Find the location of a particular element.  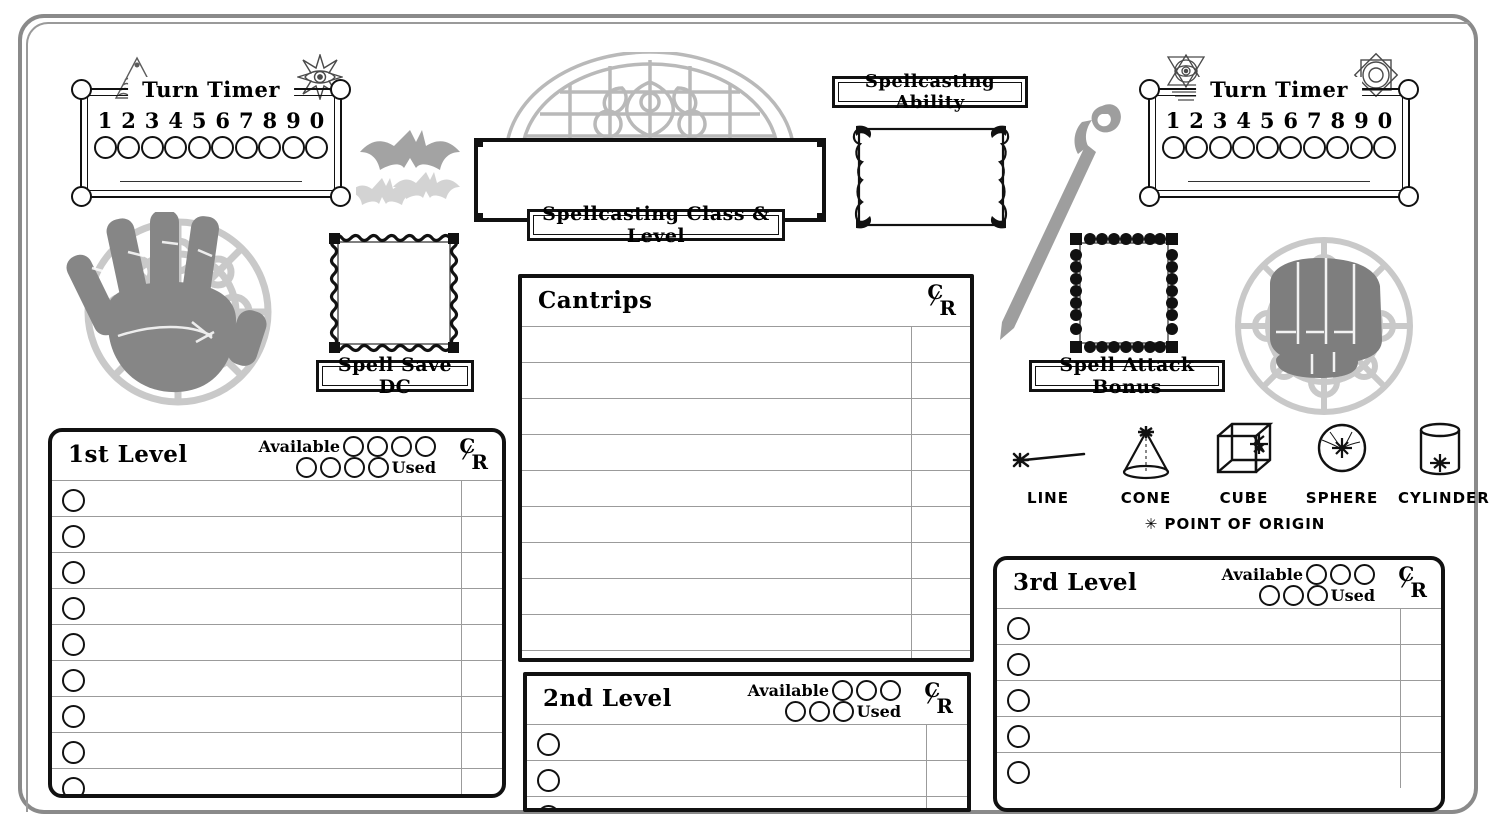

spell-save-dc-value is located at coordinates (394, 293).